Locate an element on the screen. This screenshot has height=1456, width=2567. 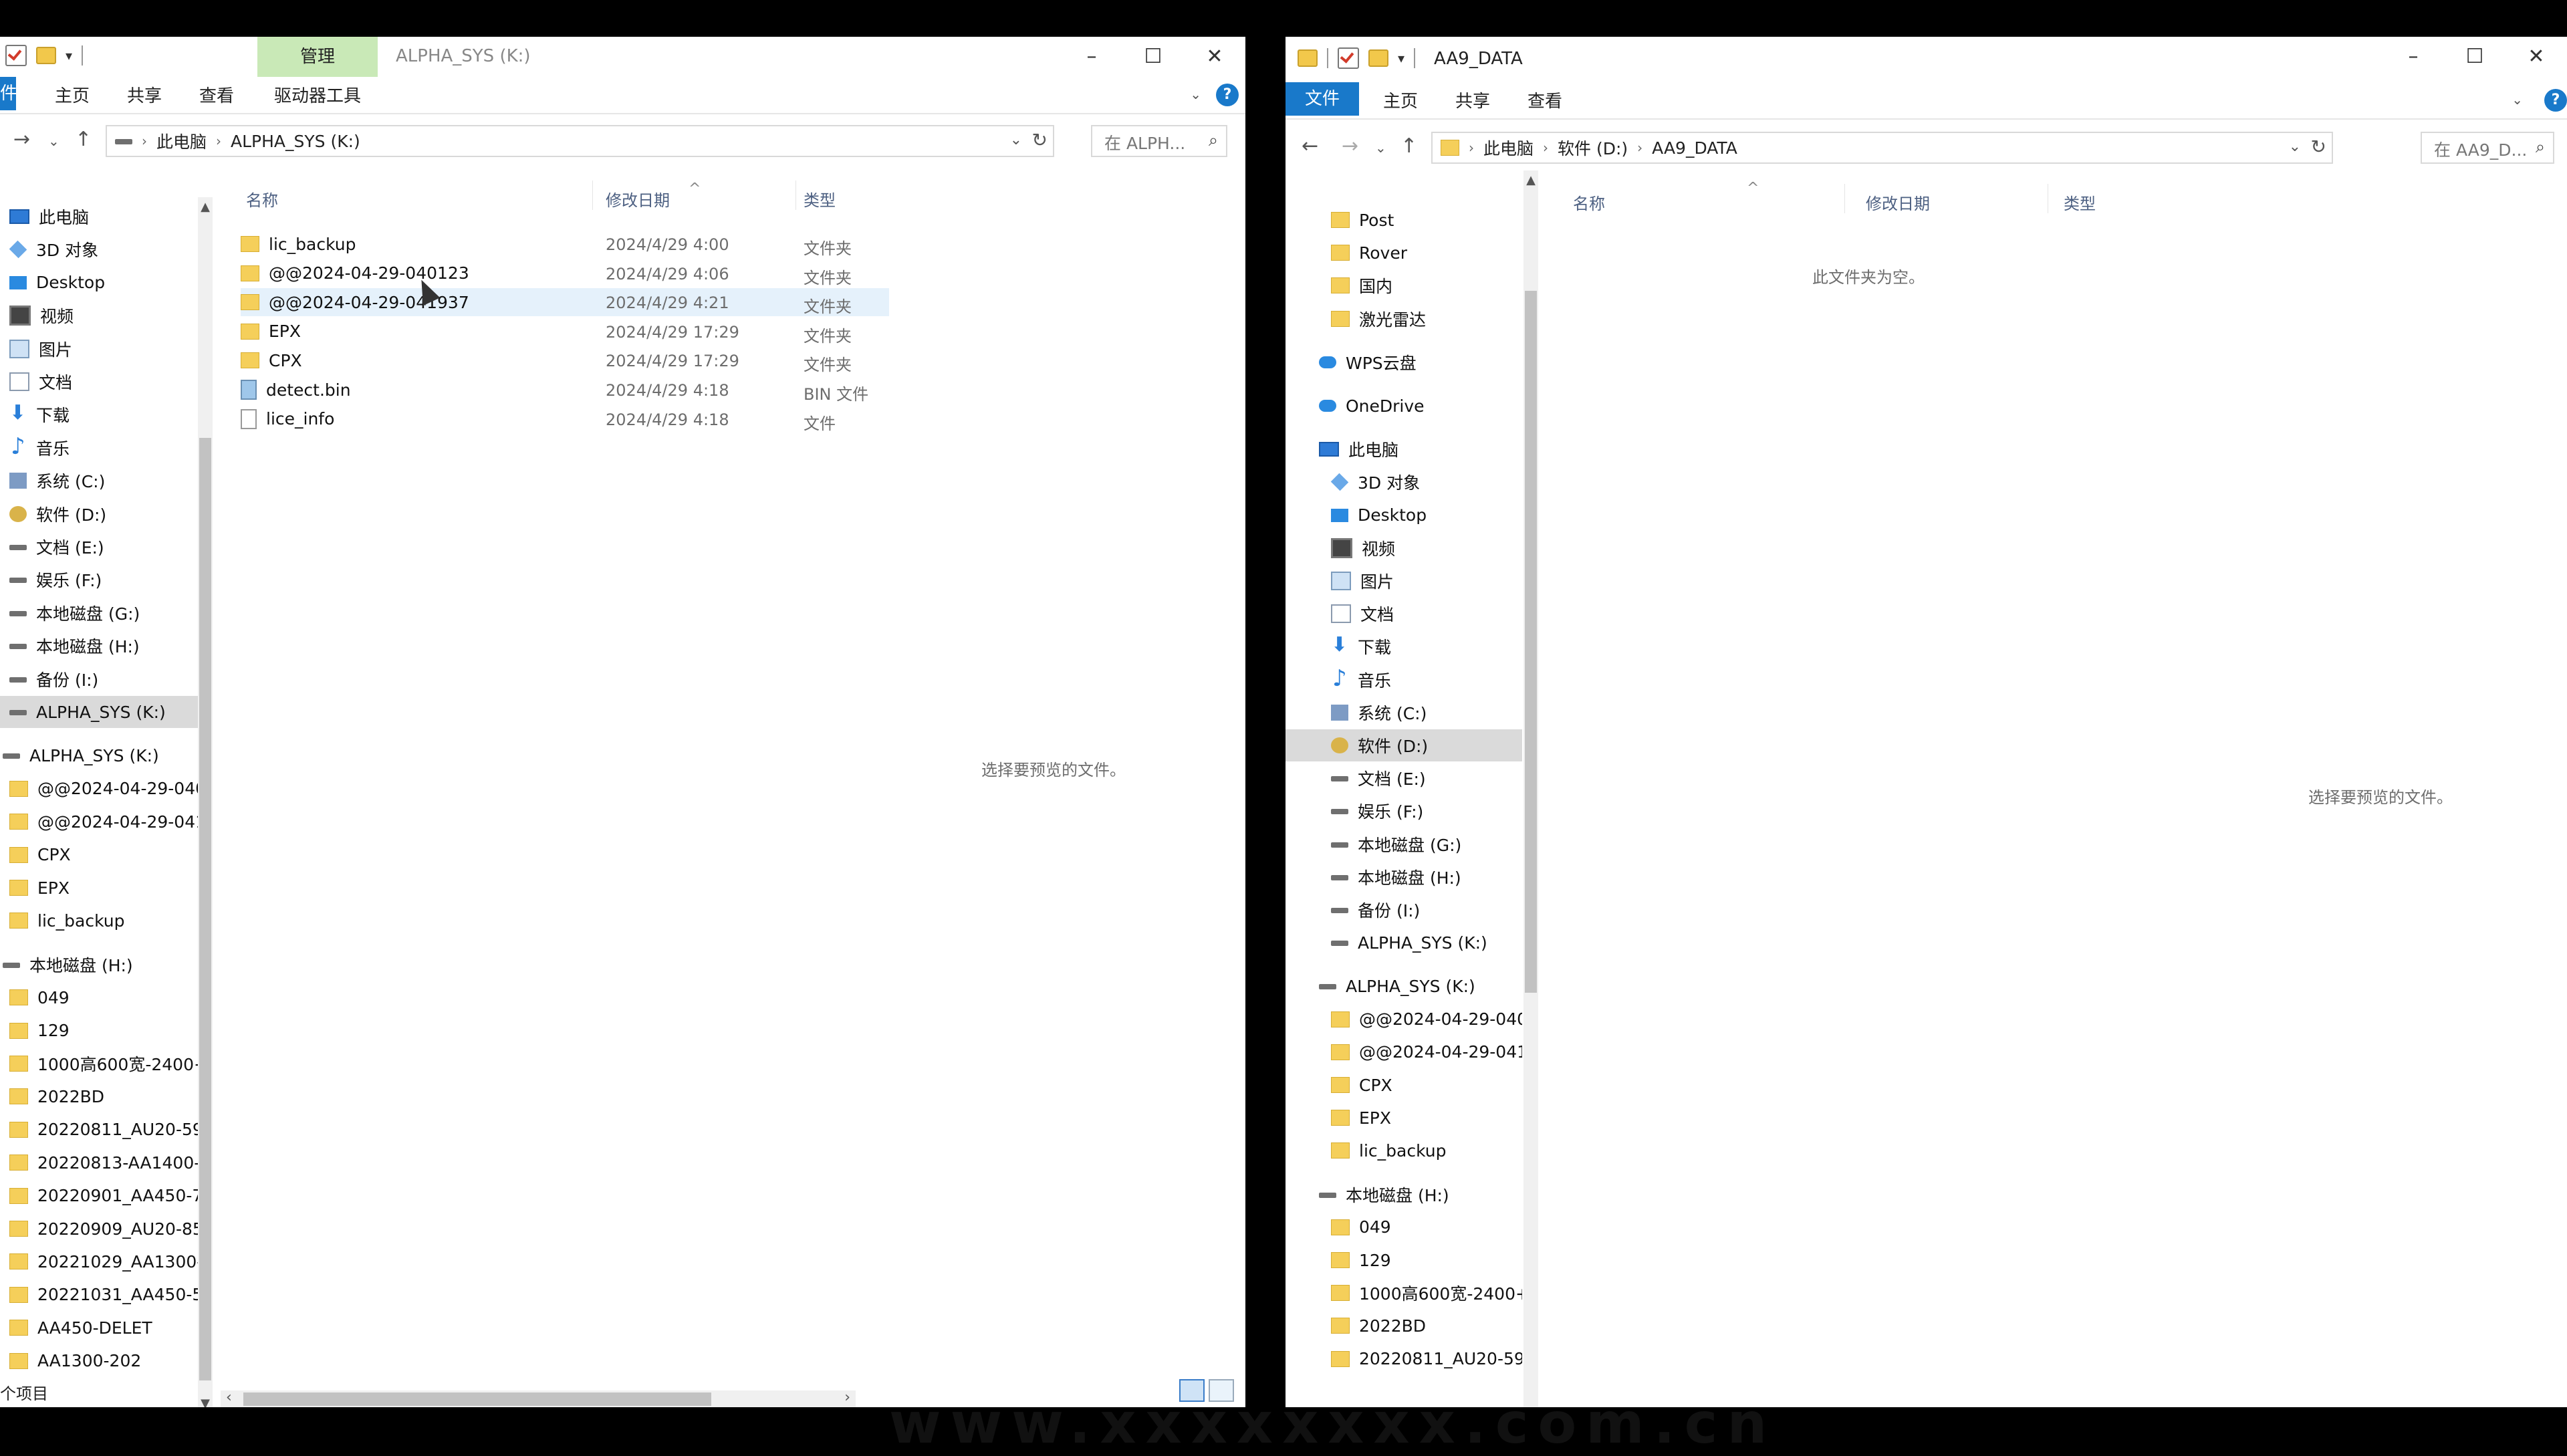
nav-item: @@2024-04-29-041 is located at coordinates (100, 822).